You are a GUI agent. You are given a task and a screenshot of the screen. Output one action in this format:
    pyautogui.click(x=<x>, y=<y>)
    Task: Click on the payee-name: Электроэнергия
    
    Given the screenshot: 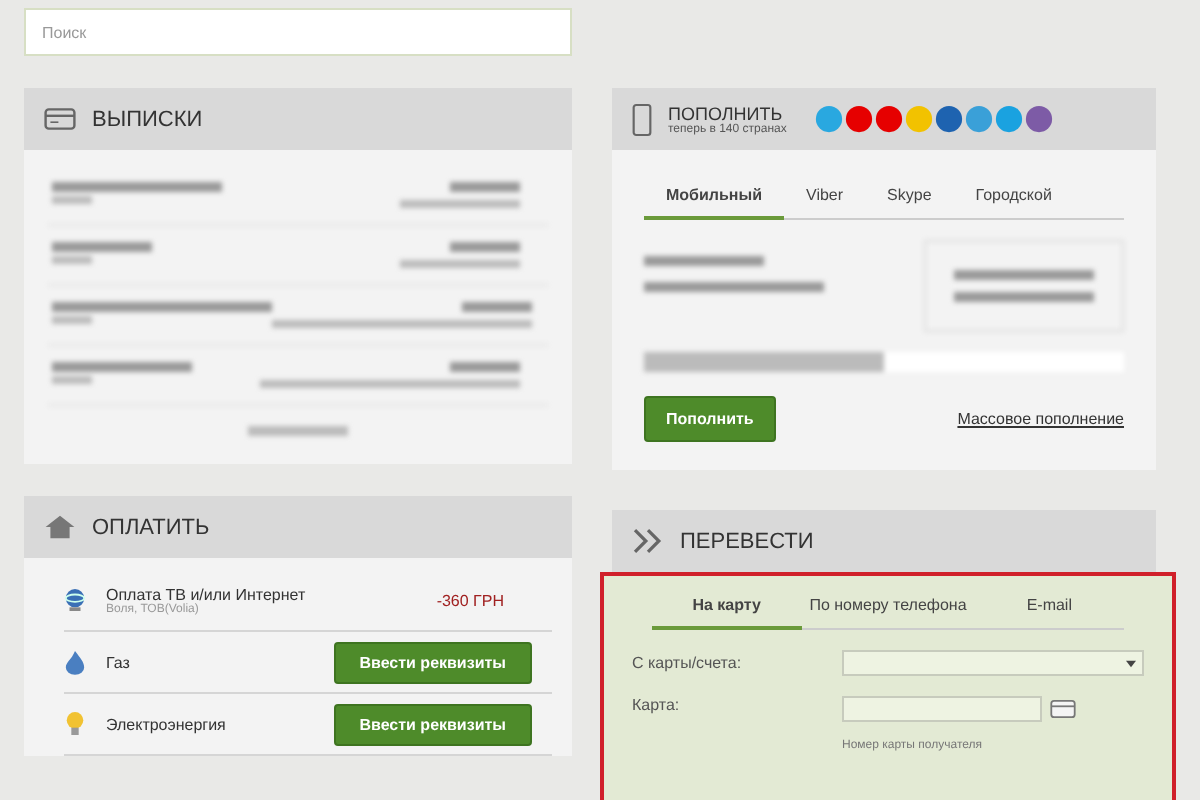 What is the action you would take?
    pyautogui.click(x=167, y=724)
    